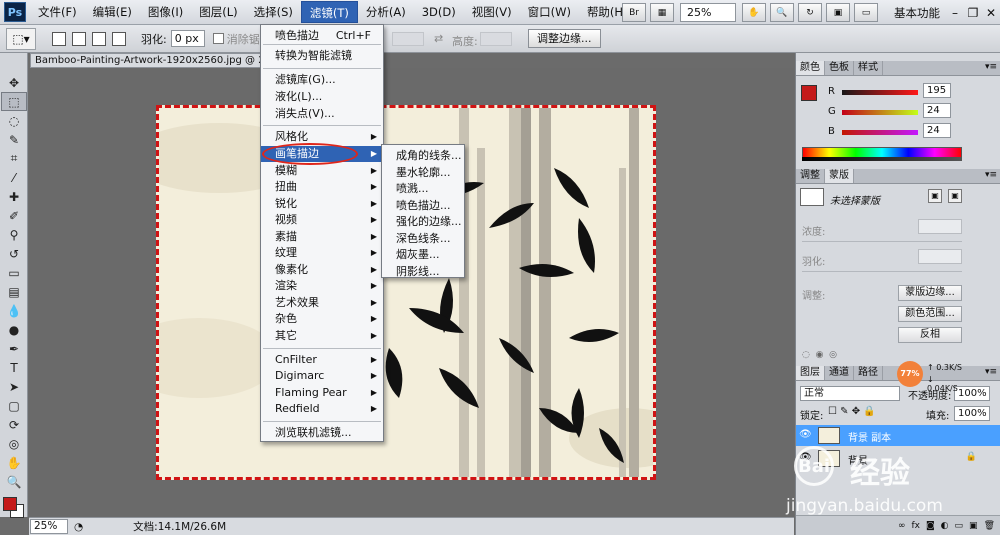 The height and width of the screenshot is (535, 1000). Describe the element at coordinates (14, 348) in the screenshot. I see `pen-tool-icon: ✒` at that location.